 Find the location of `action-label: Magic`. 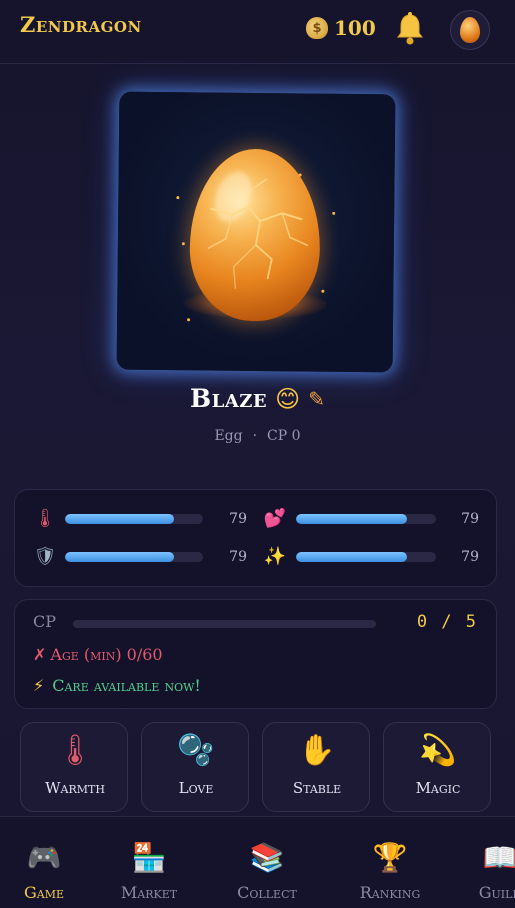

action-label: Magic is located at coordinates (438, 788).